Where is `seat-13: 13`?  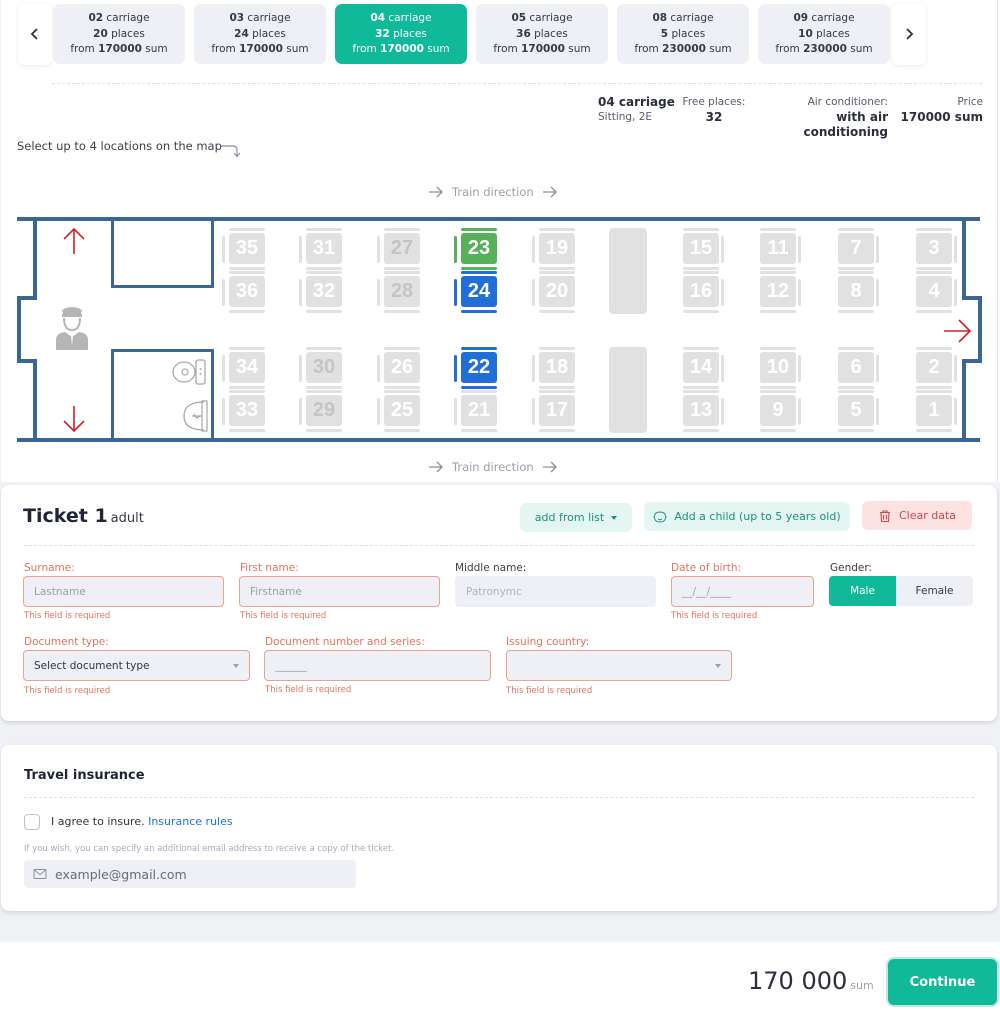 seat-13: 13 is located at coordinates (700, 411).